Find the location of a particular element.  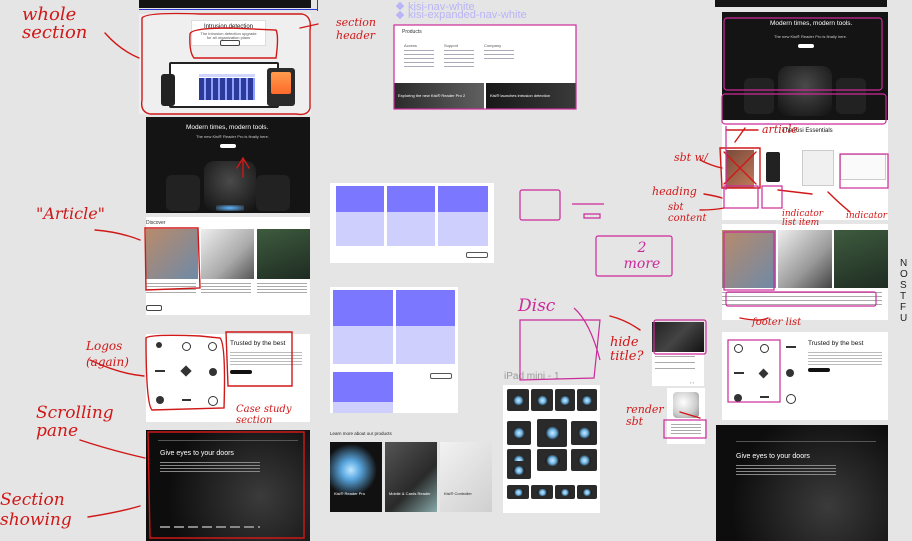

mobile-hero-button is located at coordinates (806, 46).